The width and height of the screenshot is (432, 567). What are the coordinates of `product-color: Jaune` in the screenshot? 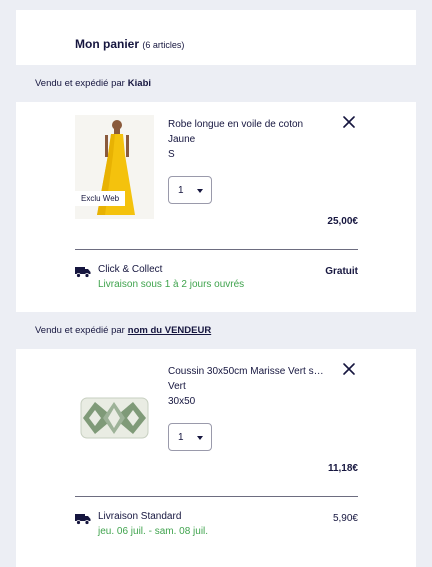 It's located at (182, 139).